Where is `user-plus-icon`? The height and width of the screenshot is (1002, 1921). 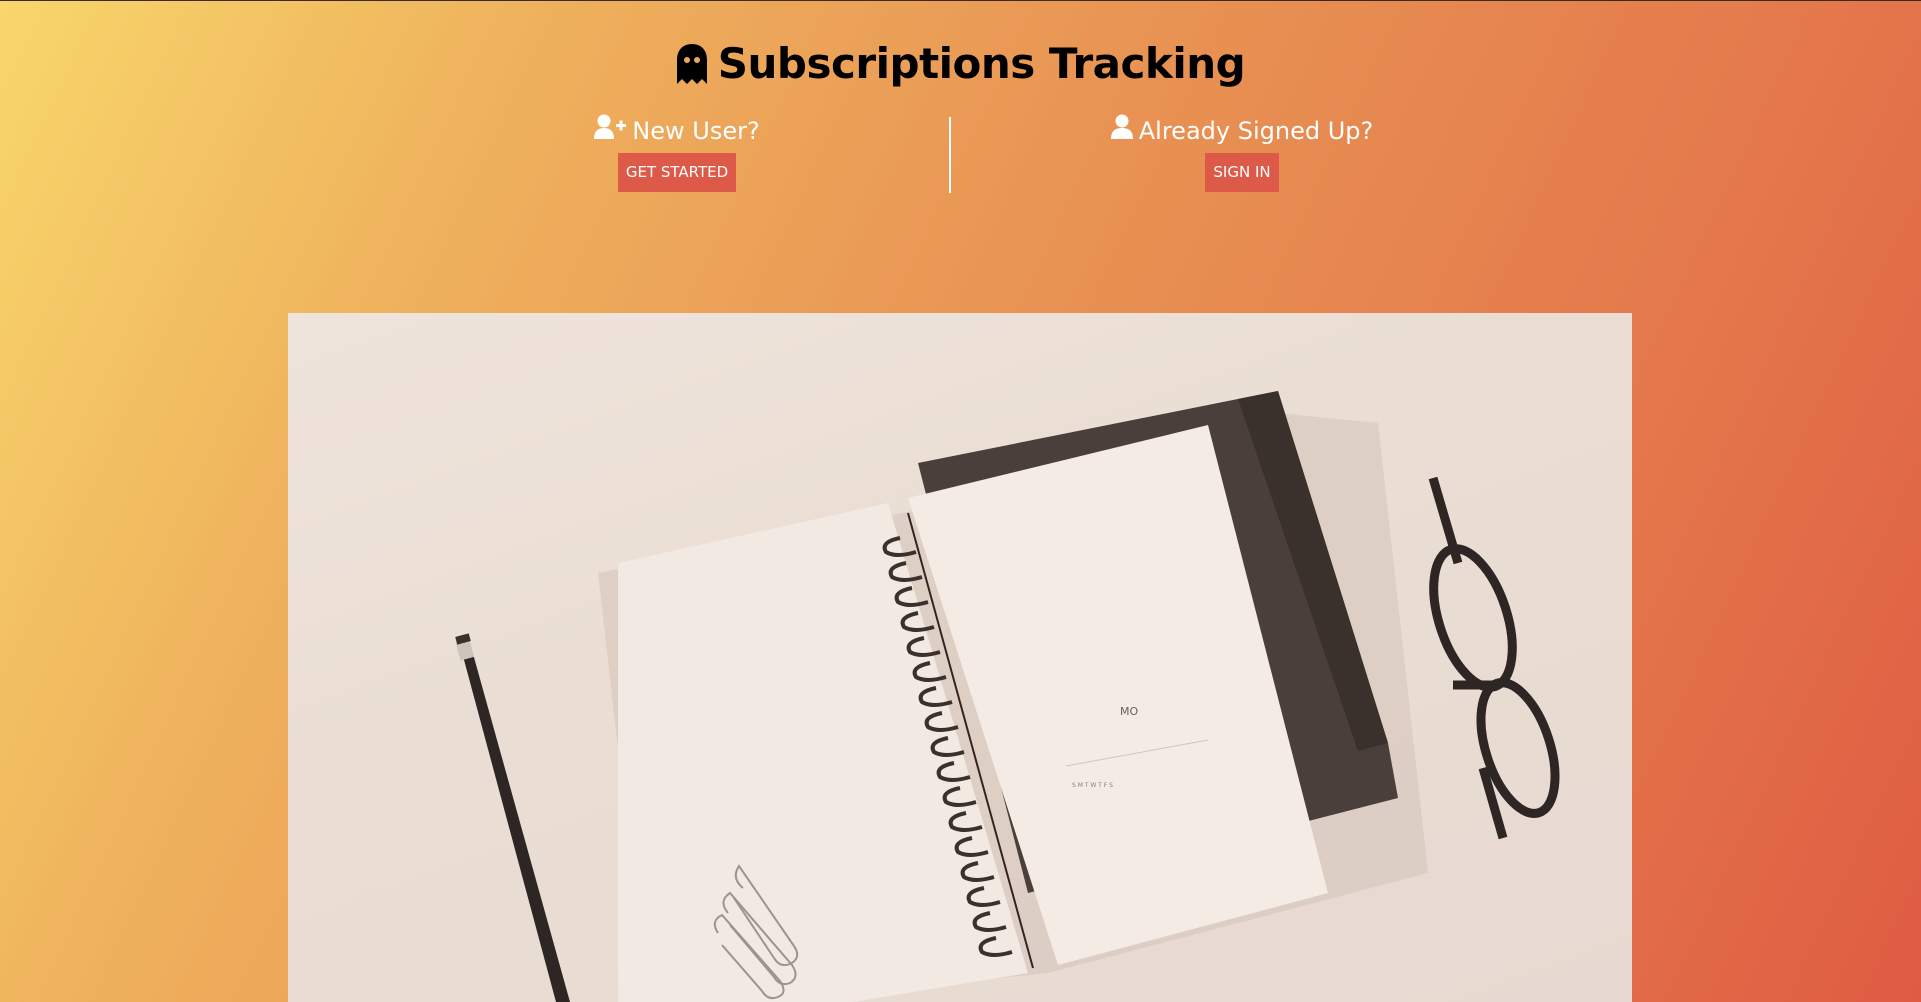 user-plus-icon is located at coordinates (610, 131).